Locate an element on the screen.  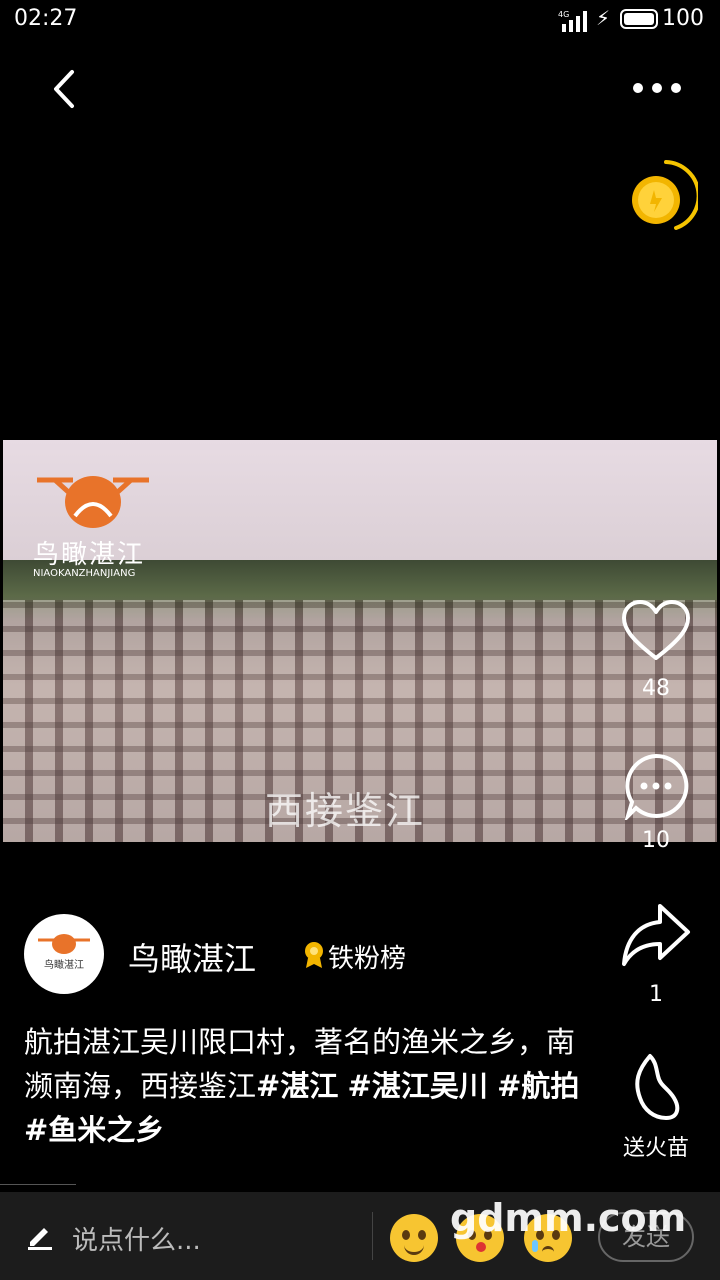
avatar-text: 鸟瞰湛江 is located at coordinates (64, 964).